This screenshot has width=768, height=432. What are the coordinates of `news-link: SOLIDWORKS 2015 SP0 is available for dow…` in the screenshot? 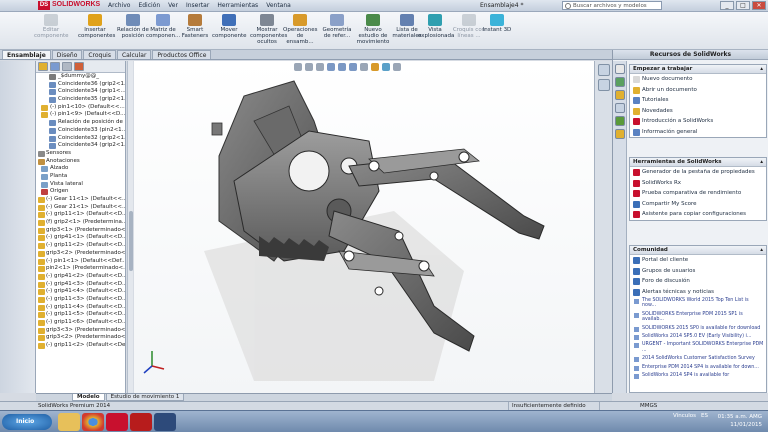 It's located at (698, 329).